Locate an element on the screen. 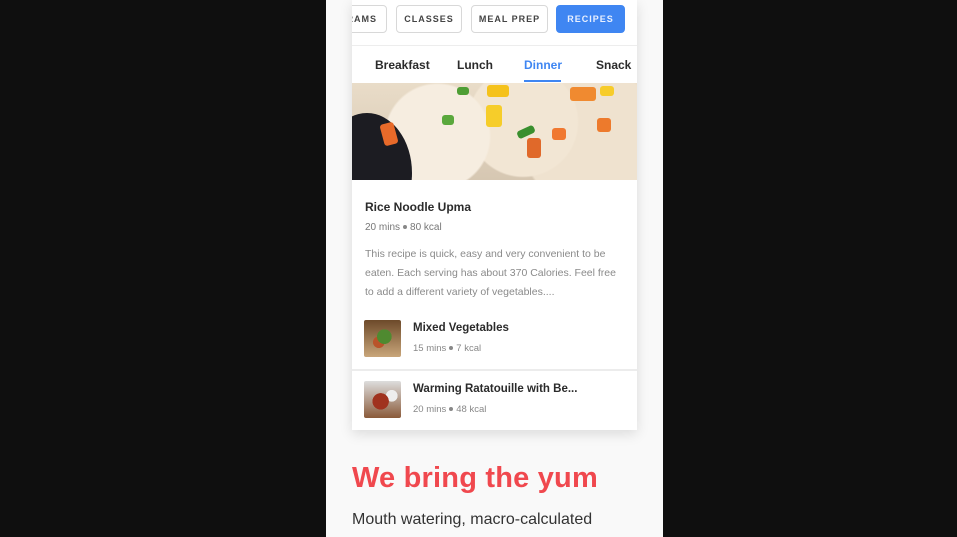  featured-recipe-meta: 20 mins 80 kcal is located at coordinates (403, 227).